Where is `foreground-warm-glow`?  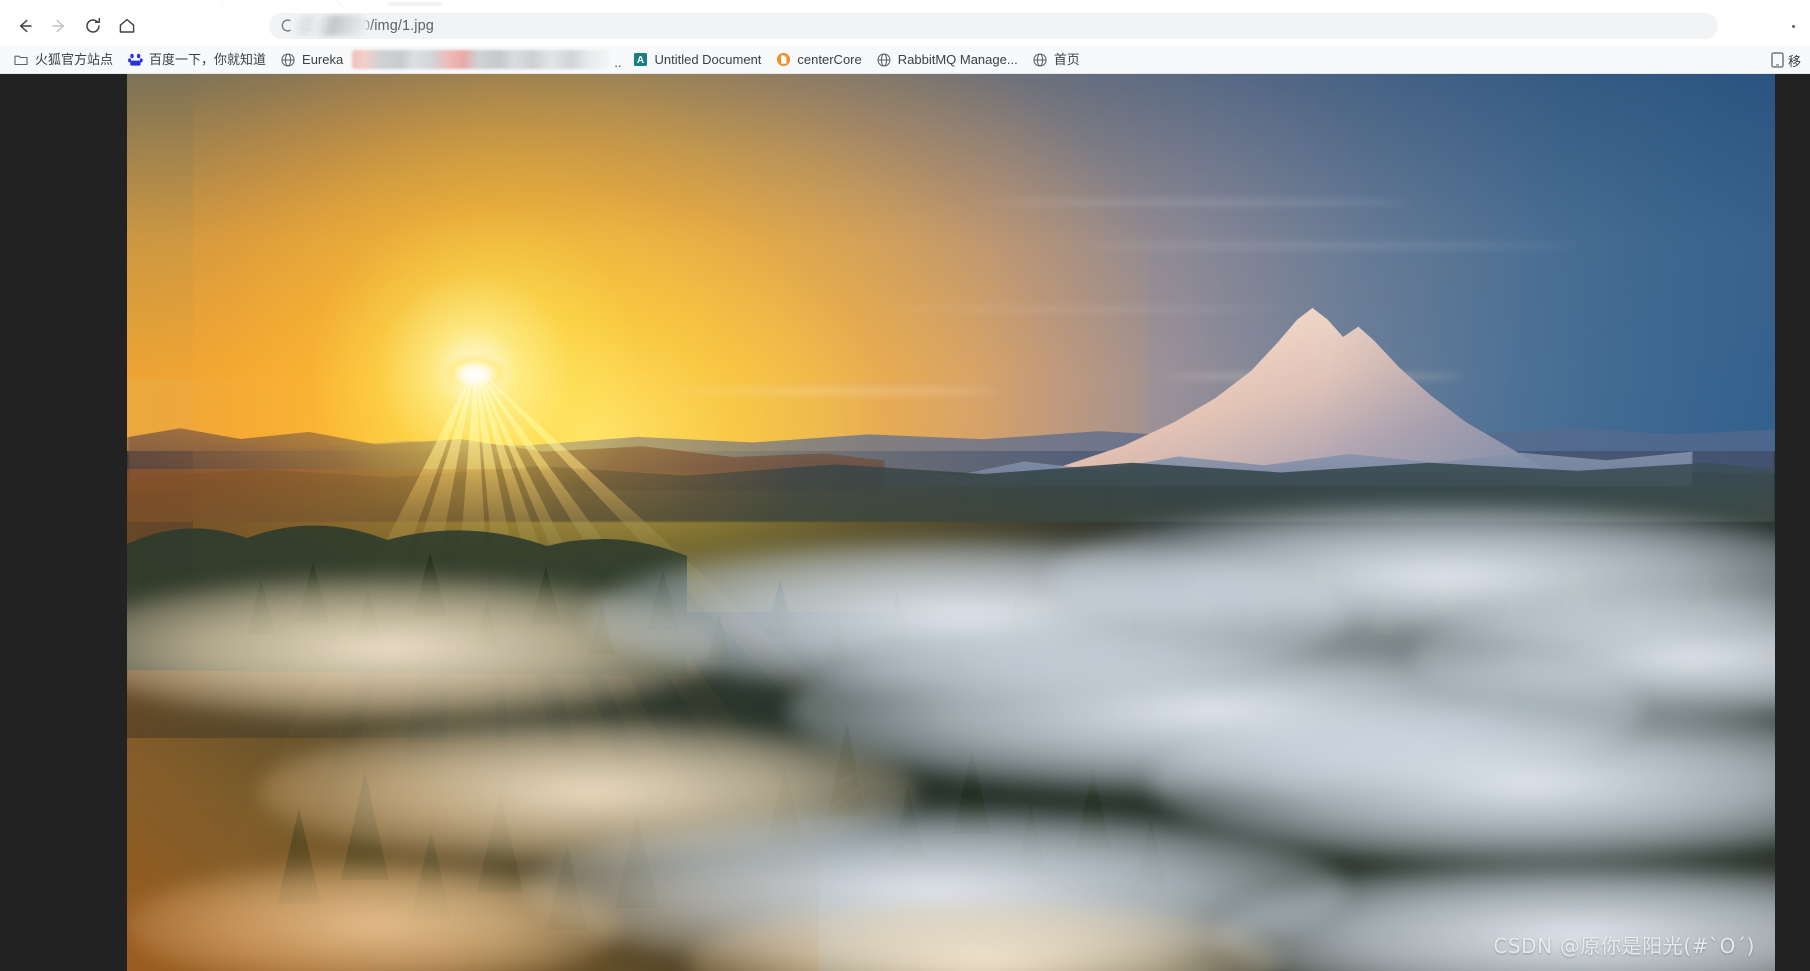 foreground-warm-glow is located at coordinates (473, 854).